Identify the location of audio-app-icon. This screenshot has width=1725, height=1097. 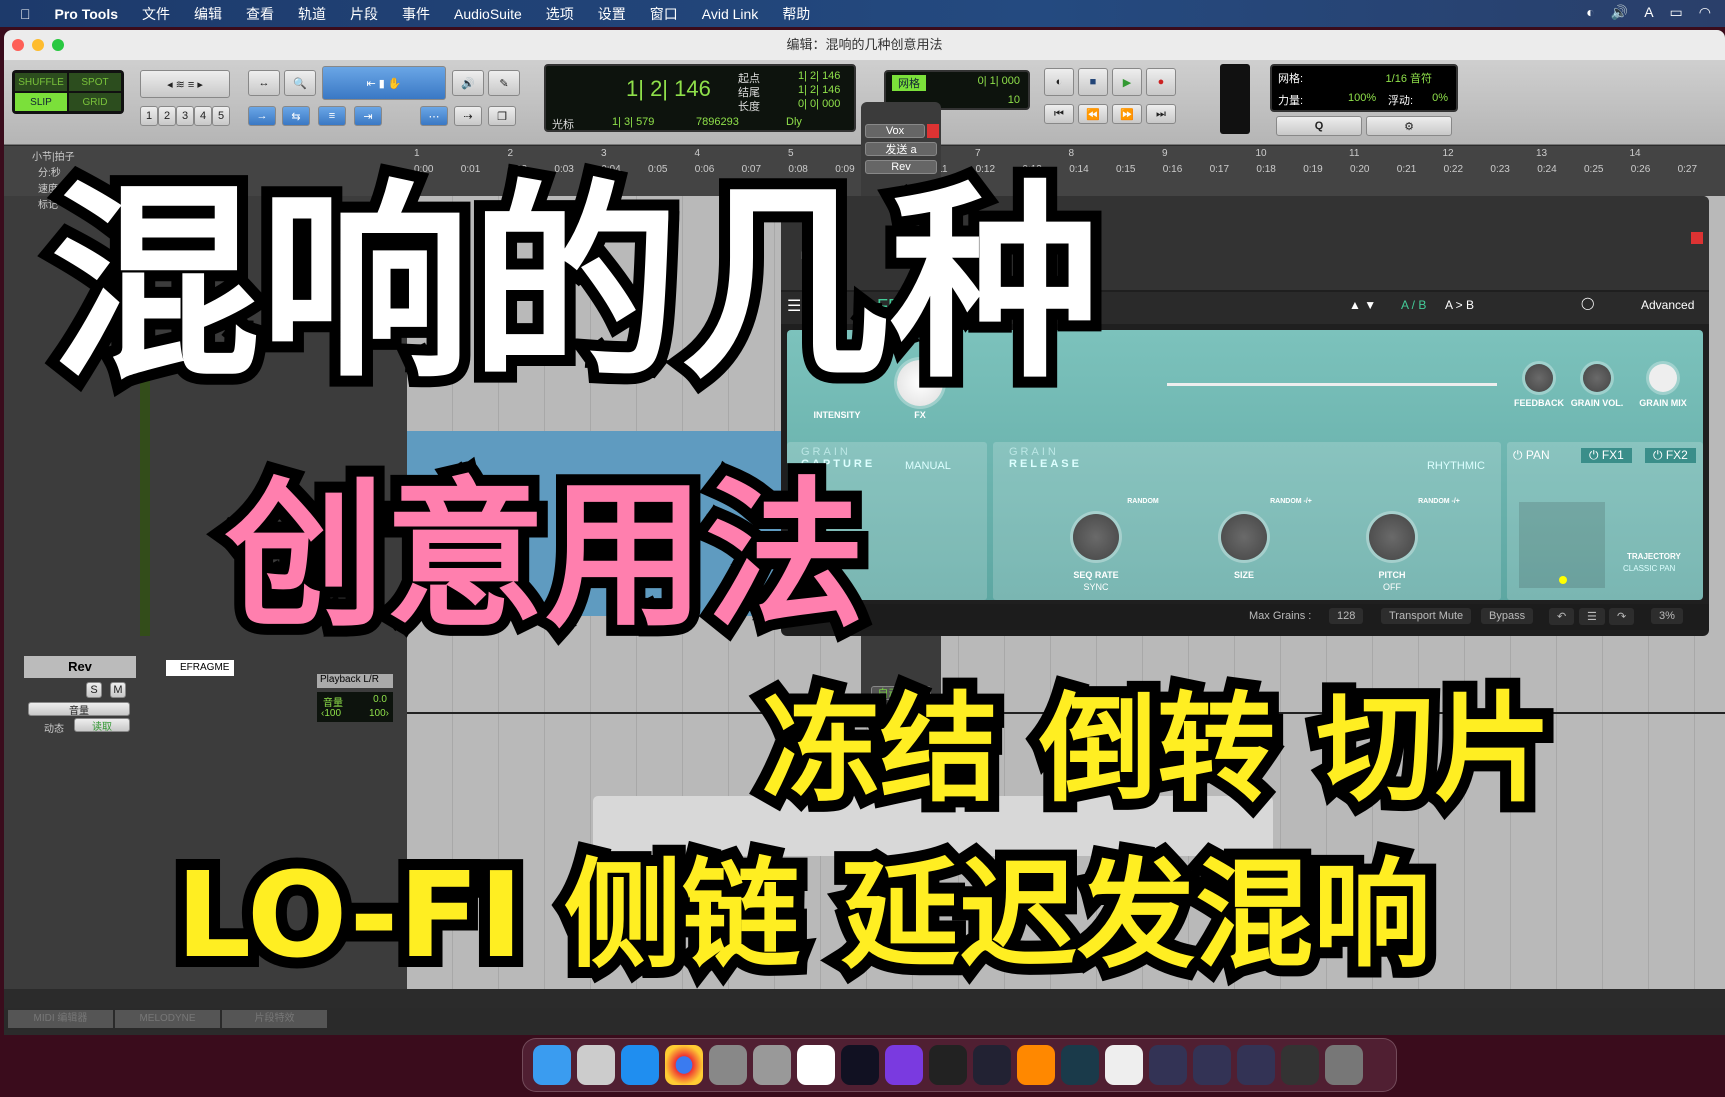
(1080, 1065).